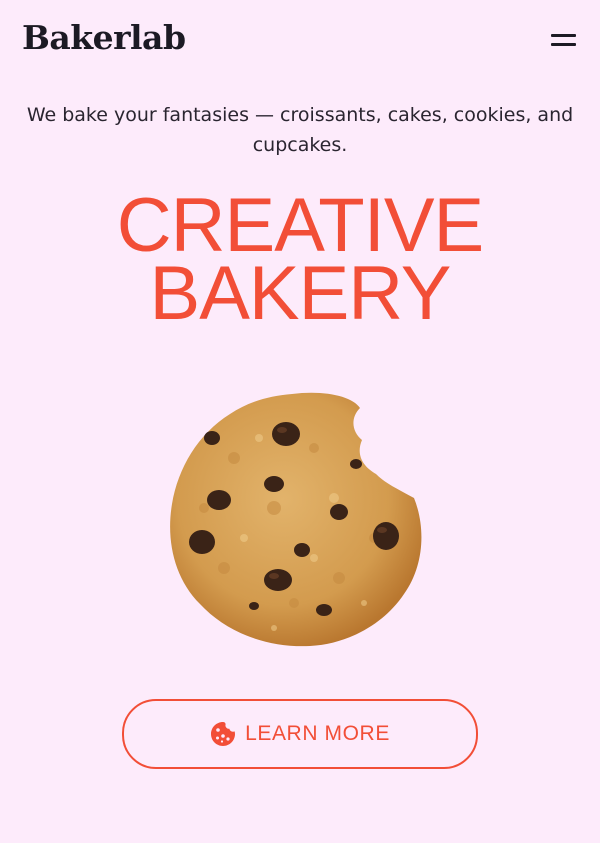  I want to click on cookie-icon, so click(223, 734).